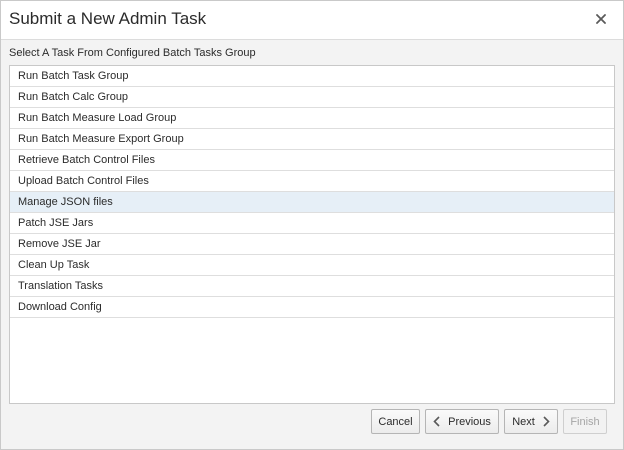 The image size is (624, 450). What do you see at coordinates (312, 97) in the screenshot?
I see `task-list-item: Run Batch Calc Group` at bounding box center [312, 97].